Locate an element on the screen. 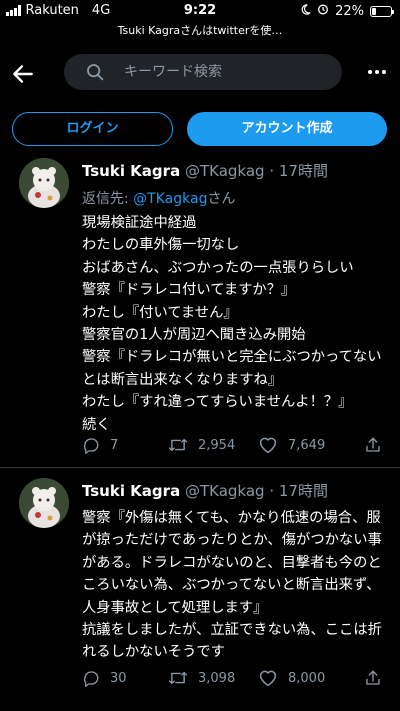  status-bar: Rakuten 4G 9:22 22% is located at coordinates (200, 11).